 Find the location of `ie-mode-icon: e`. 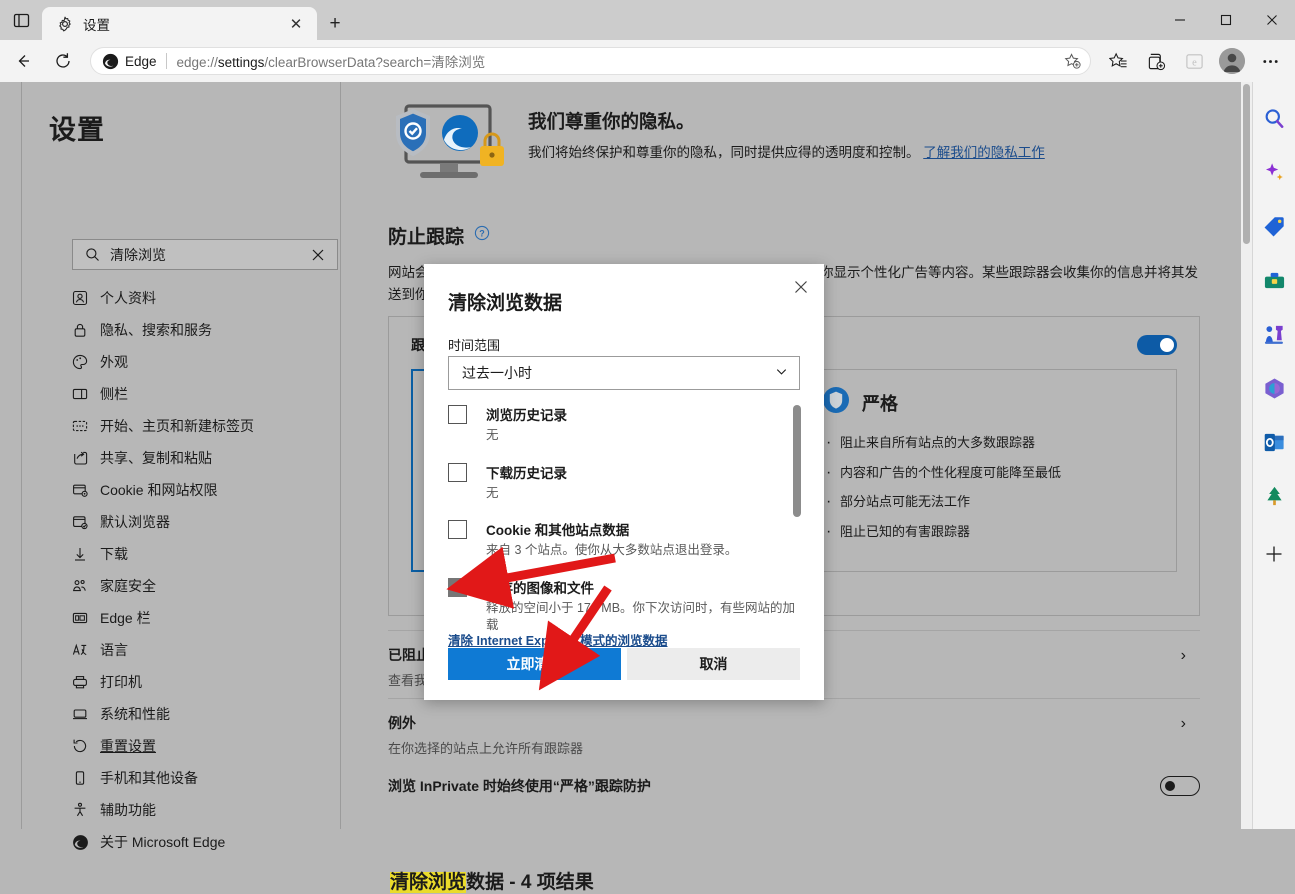

ie-mode-icon: e is located at coordinates (1194, 61).